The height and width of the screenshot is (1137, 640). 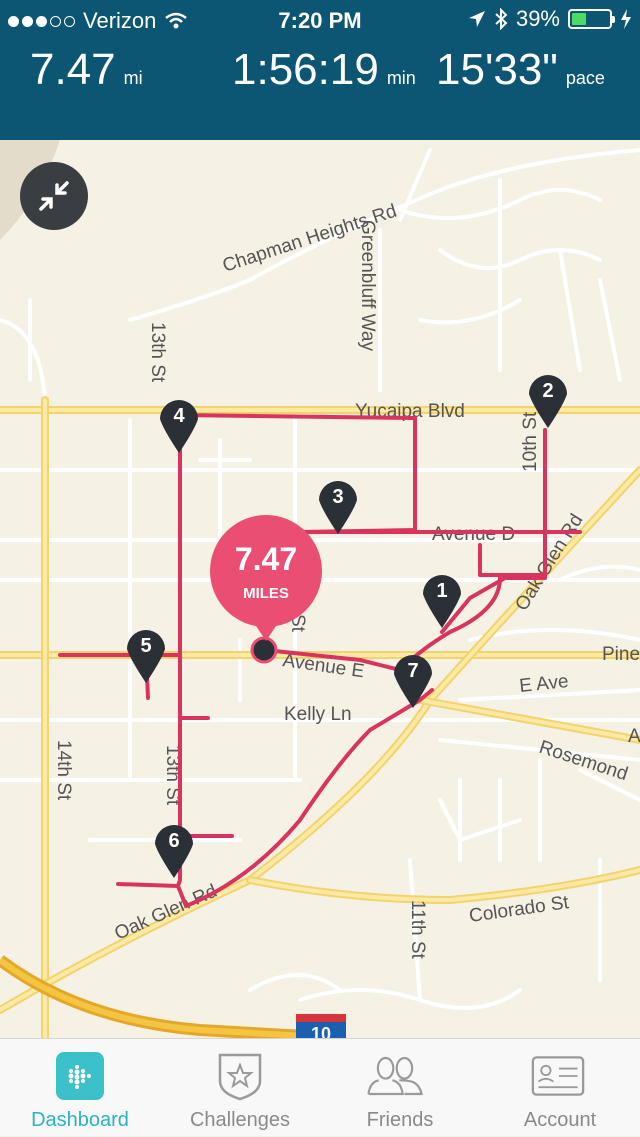 I want to click on tab-label-challenges: Challenges, so click(x=240, y=1120).